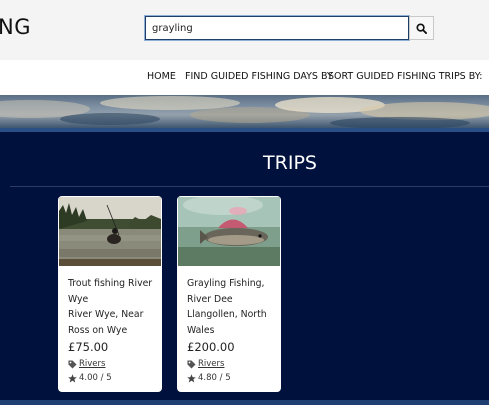 This screenshot has width=489, height=405. I want to click on underwater-grayling-photo, so click(229, 231).